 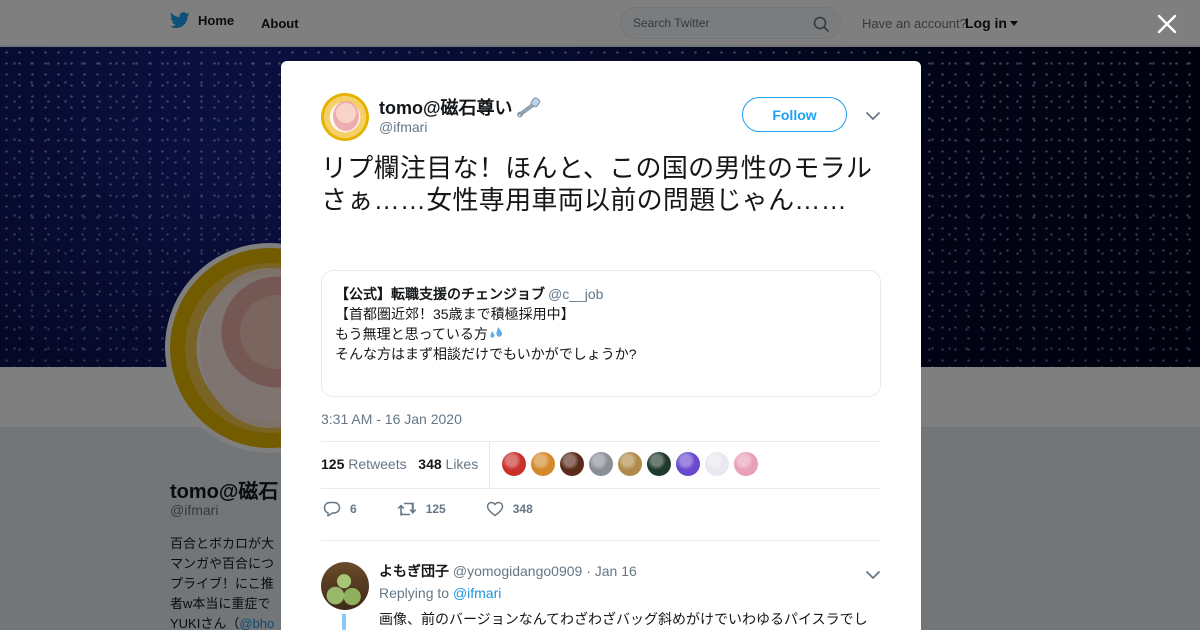 I want to click on author-name: tomo@磁石尊い, so click(x=460, y=107).